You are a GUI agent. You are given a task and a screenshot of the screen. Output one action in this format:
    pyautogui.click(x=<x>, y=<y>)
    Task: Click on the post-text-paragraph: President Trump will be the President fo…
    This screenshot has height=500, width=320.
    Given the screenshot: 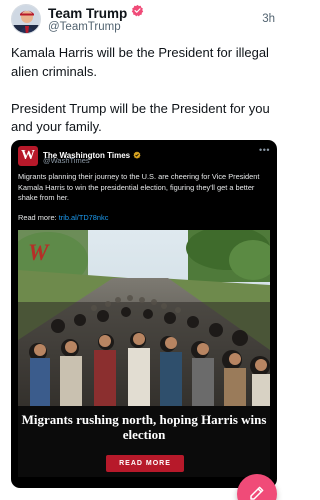 What is the action you would take?
    pyautogui.click(x=140, y=117)
    